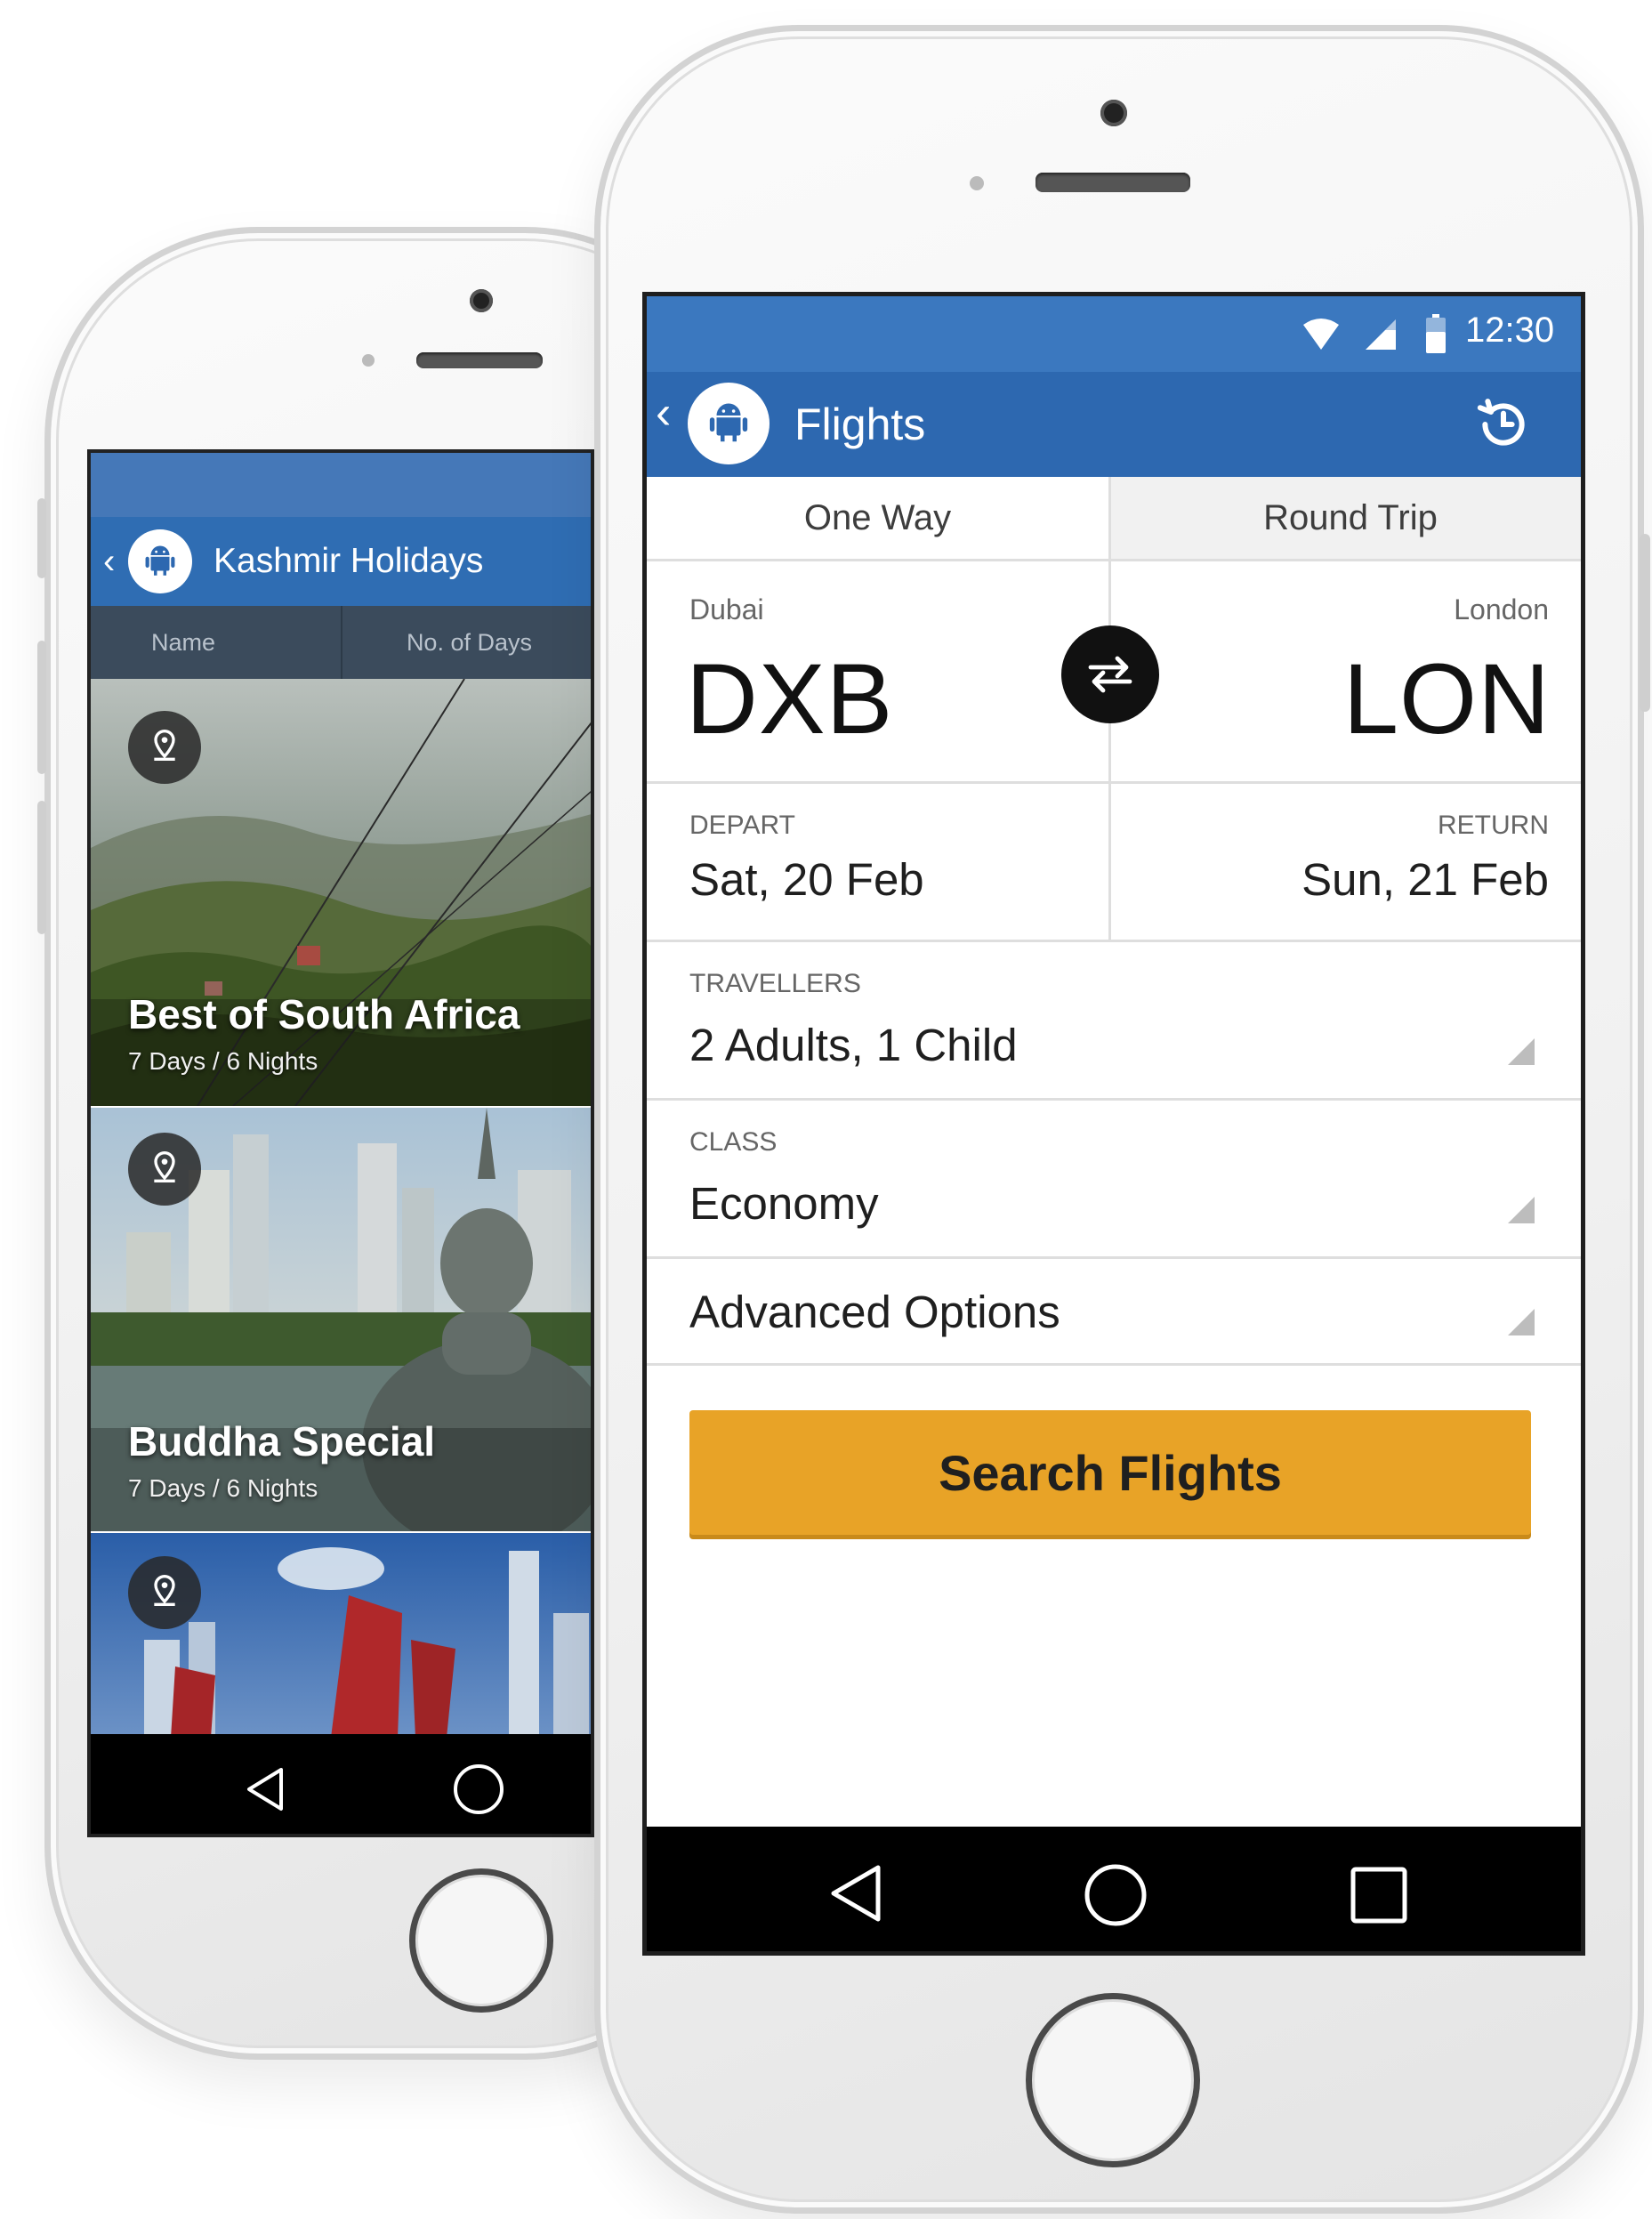 The width and height of the screenshot is (1652, 2219). I want to click on depart-date-field: DEPART Sat, 20 Feb, so click(879, 863).